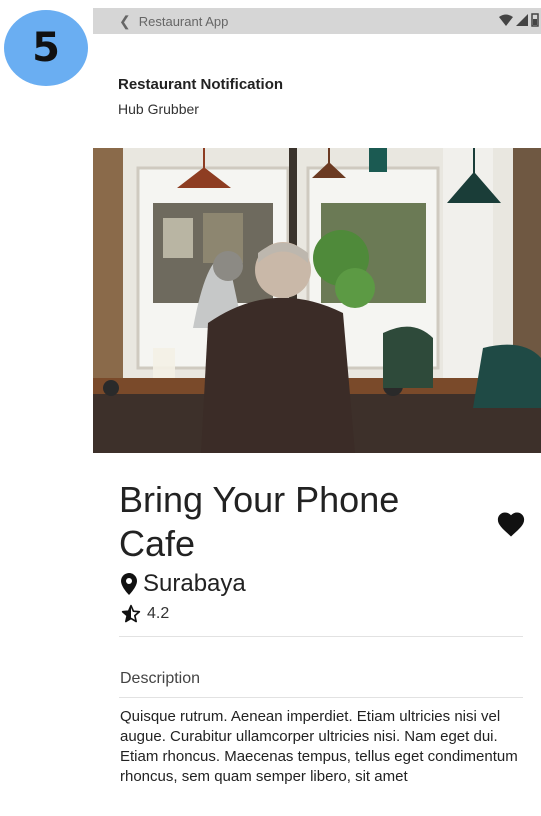  I want to click on battery-icon, so click(535, 20).